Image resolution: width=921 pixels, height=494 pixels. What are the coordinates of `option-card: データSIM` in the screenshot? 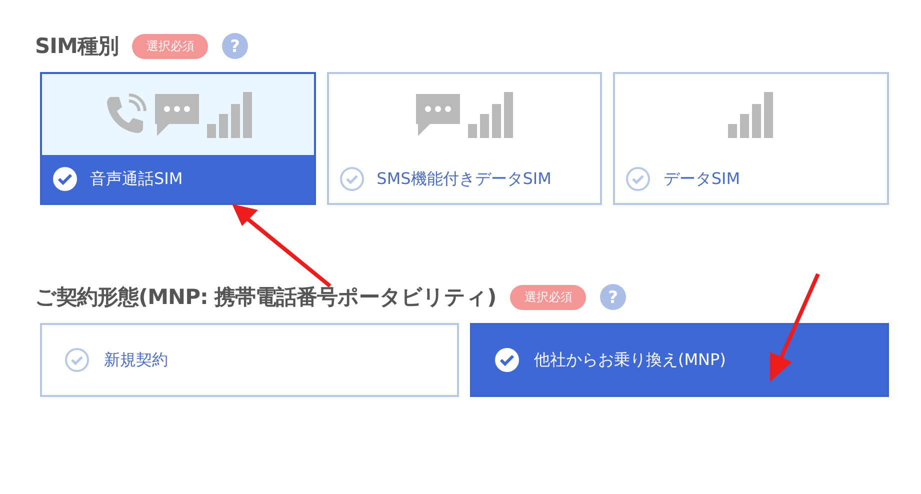 It's located at (751, 138).